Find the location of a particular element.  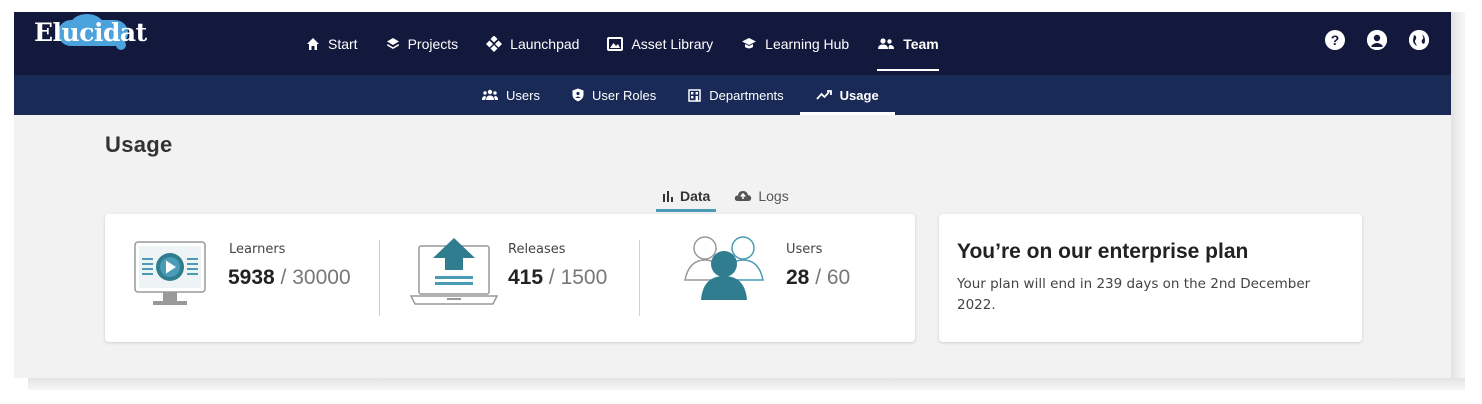

tab-label: Logs is located at coordinates (773, 196).